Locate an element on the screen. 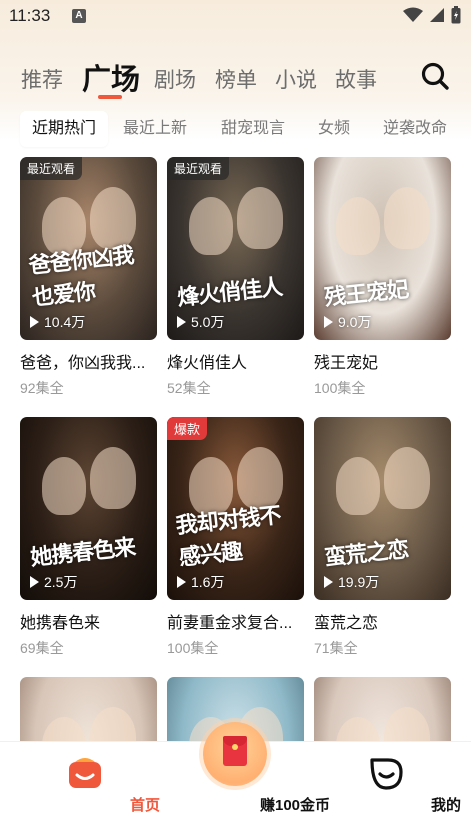 The image size is (471, 837). view-count: 9.0万 is located at coordinates (347, 322).